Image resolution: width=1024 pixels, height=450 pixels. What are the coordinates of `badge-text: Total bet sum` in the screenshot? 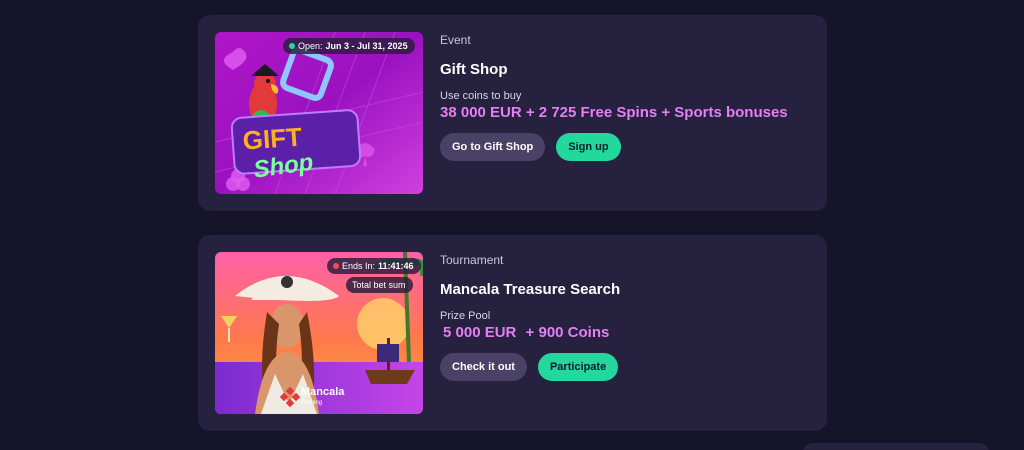 It's located at (379, 285).